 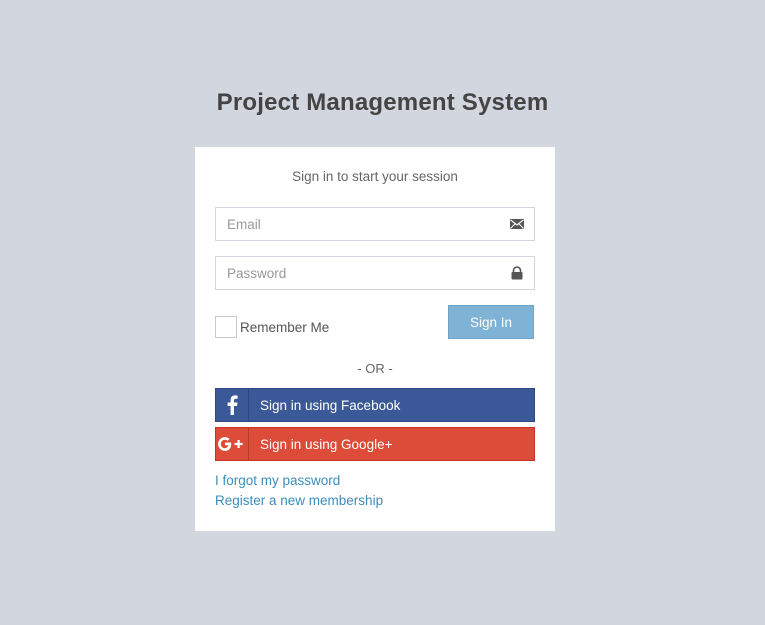 I want to click on login-box-message: Sign in to start your session, so click(x=375, y=176).